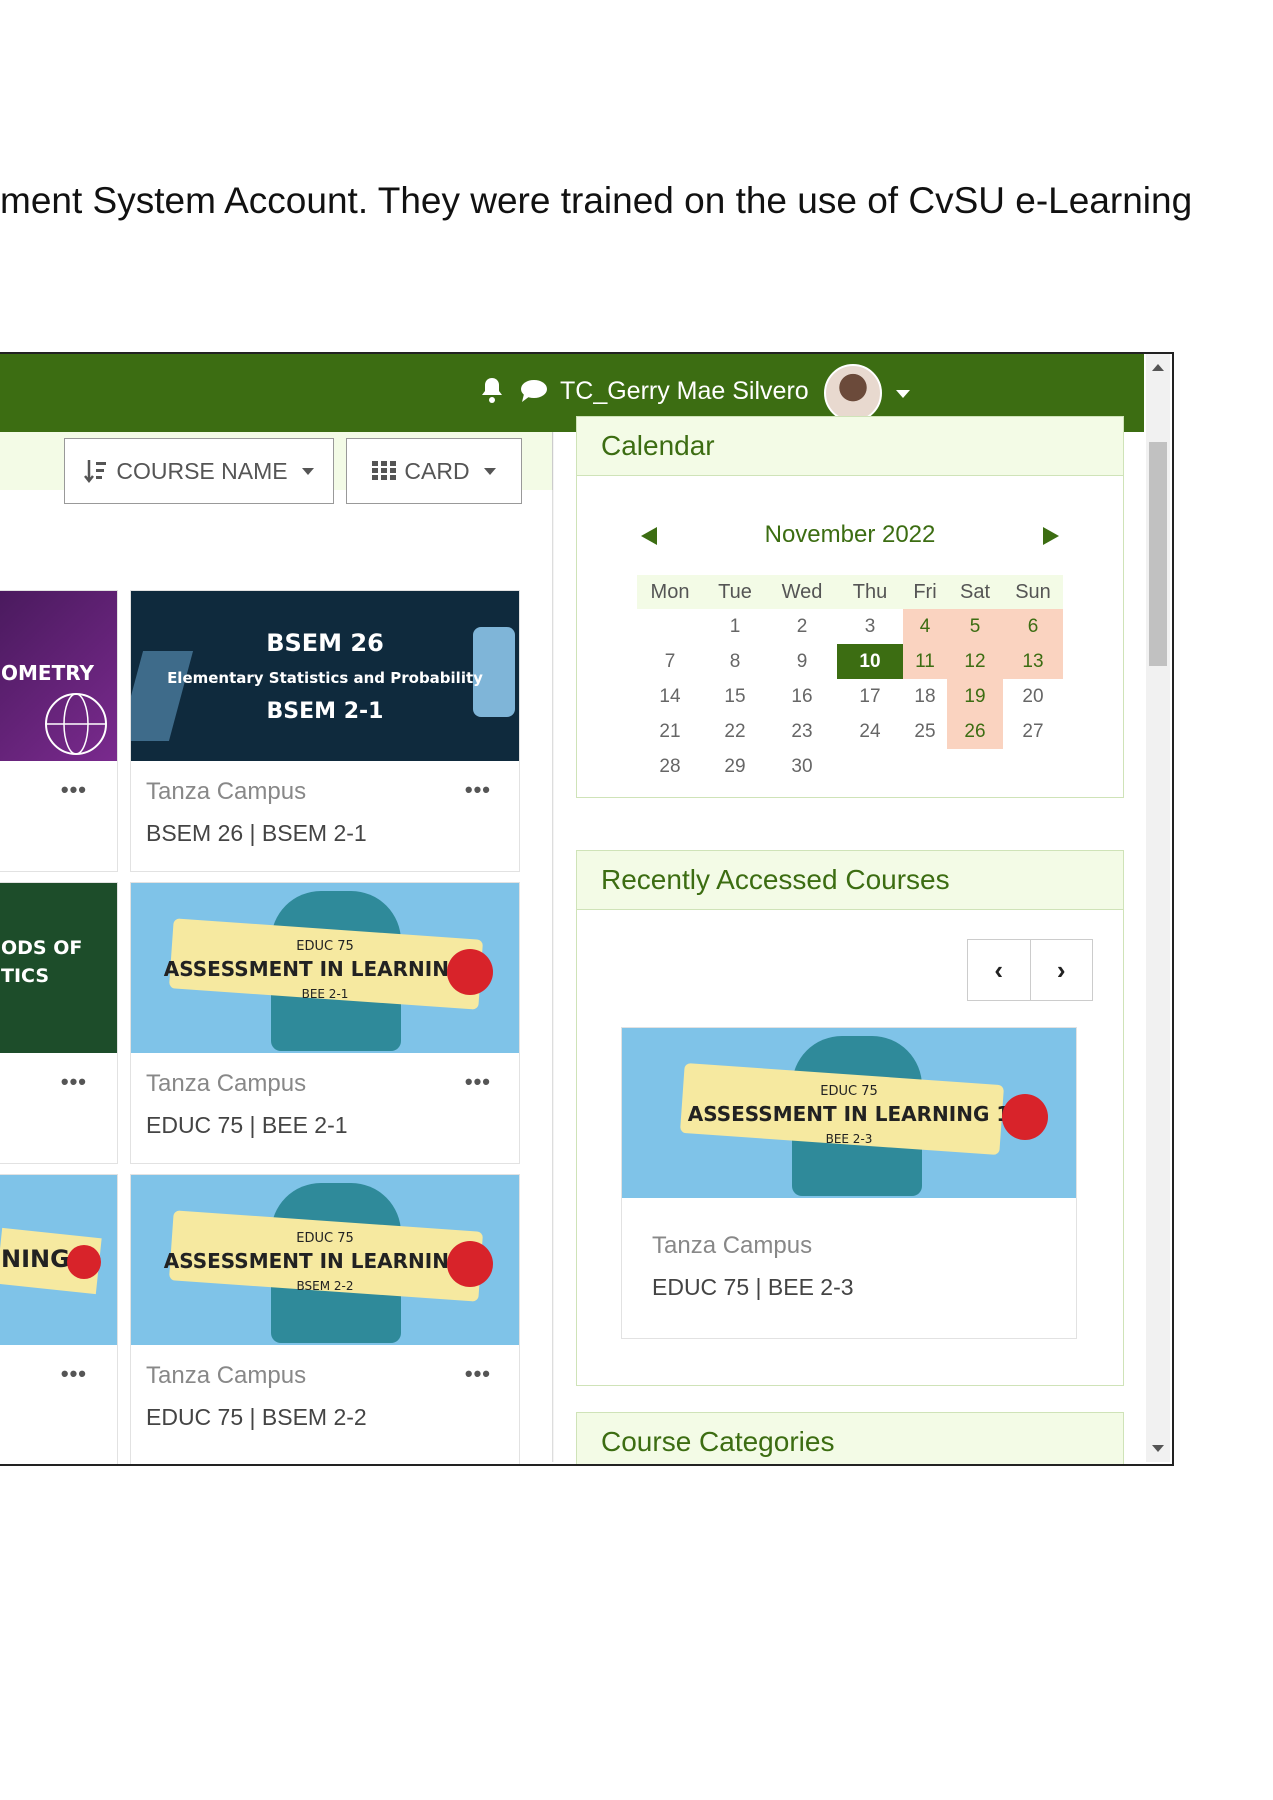 Image resolution: width=1273 pixels, height=1800 pixels. Describe the element at coordinates (1158, 1448) in the screenshot. I see `scroll-down-arrow-icon` at that location.